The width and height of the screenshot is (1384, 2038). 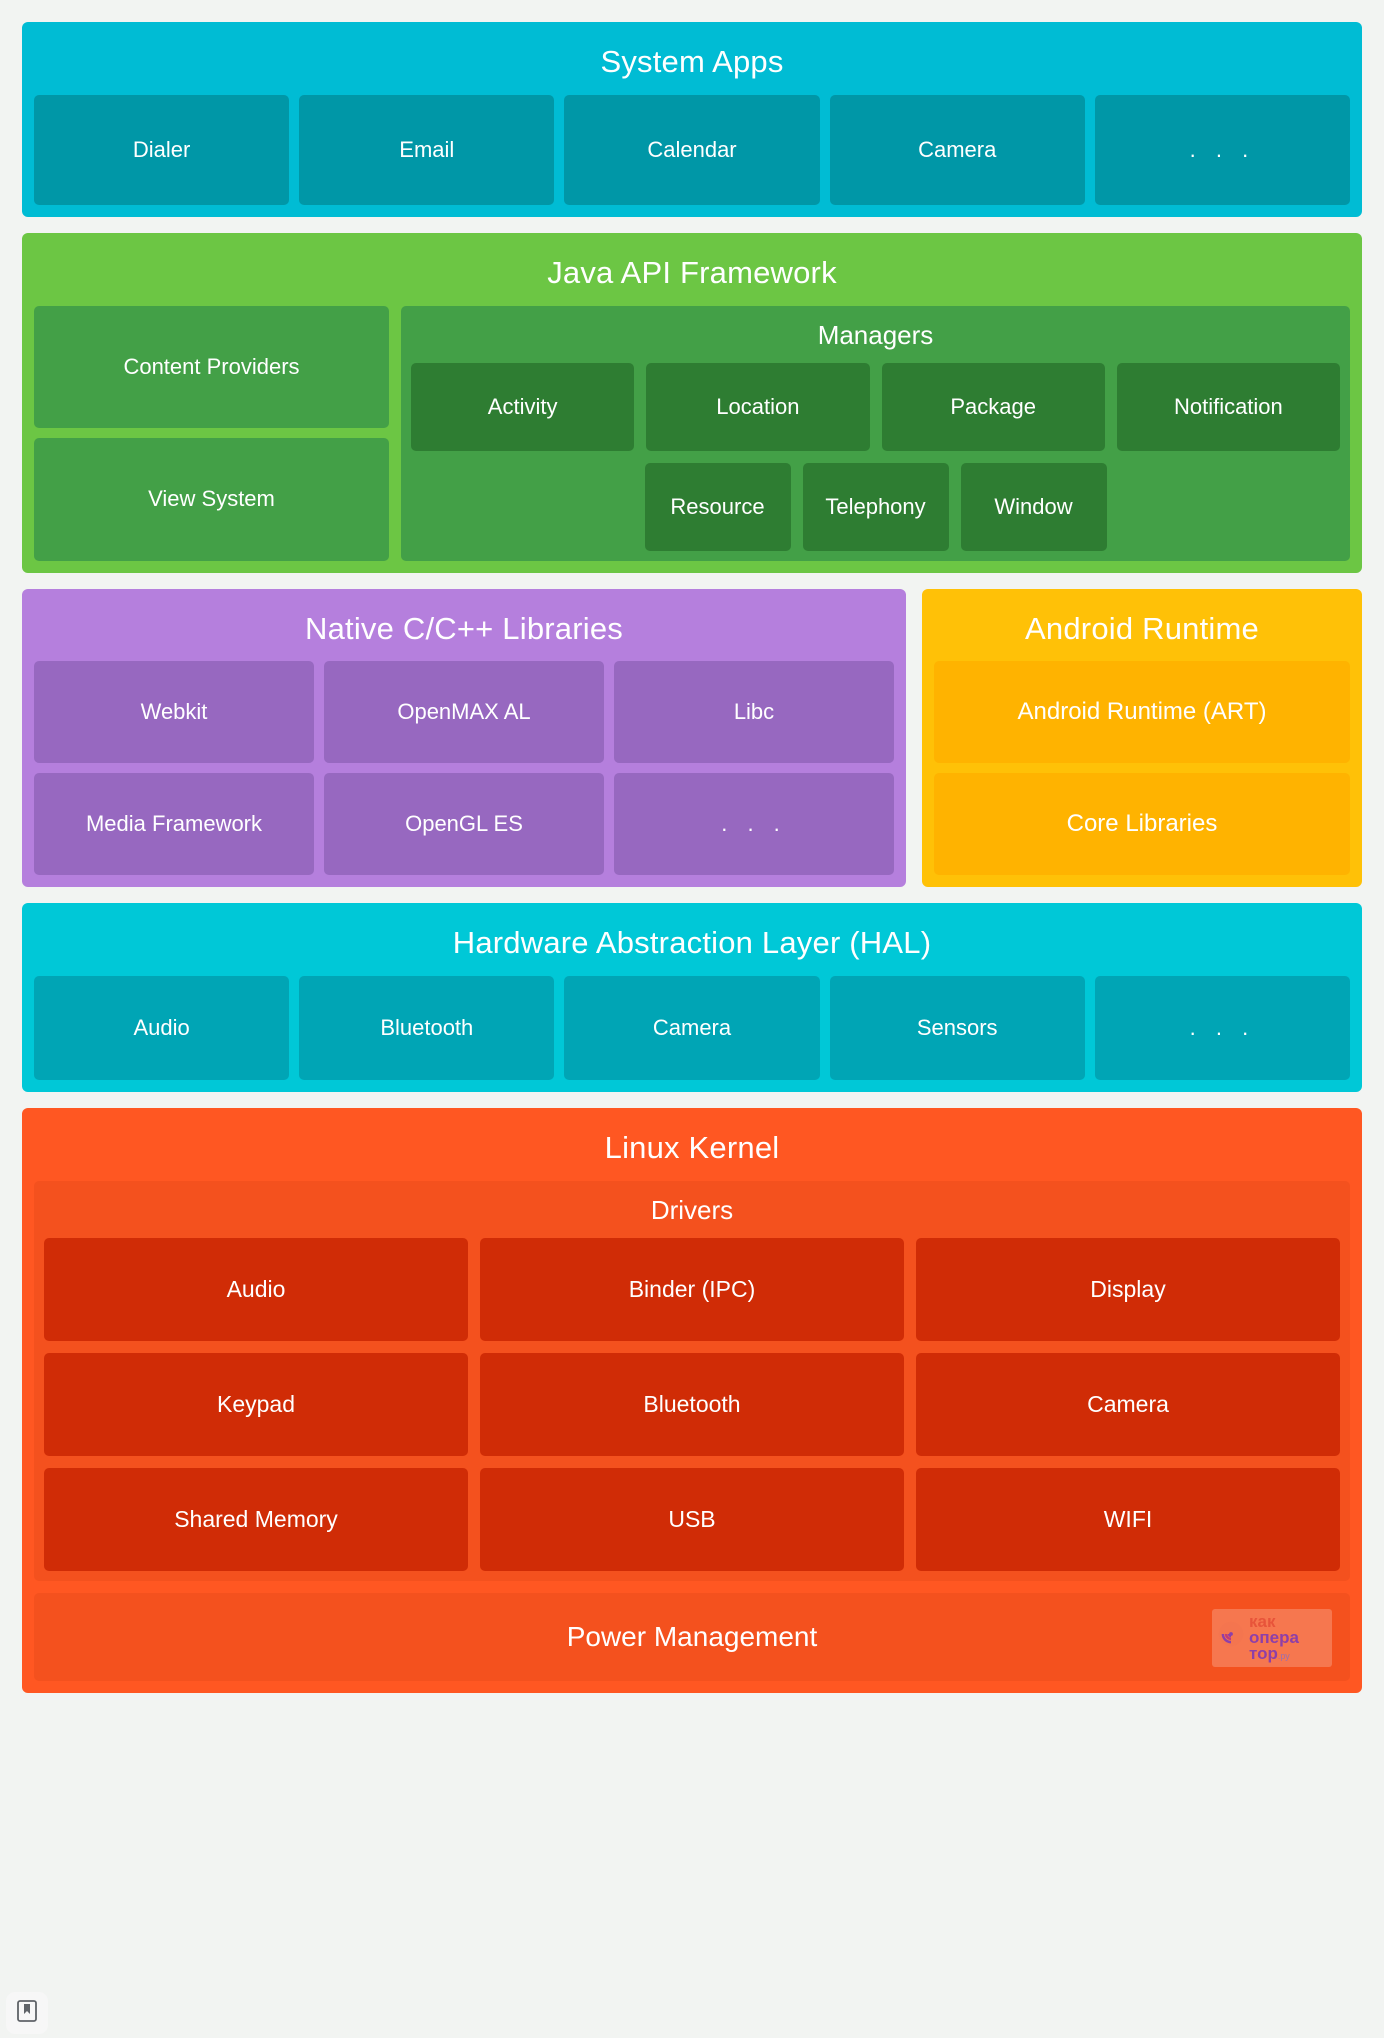 I want to click on system-app-email: Email, so click(x=427, y=149).